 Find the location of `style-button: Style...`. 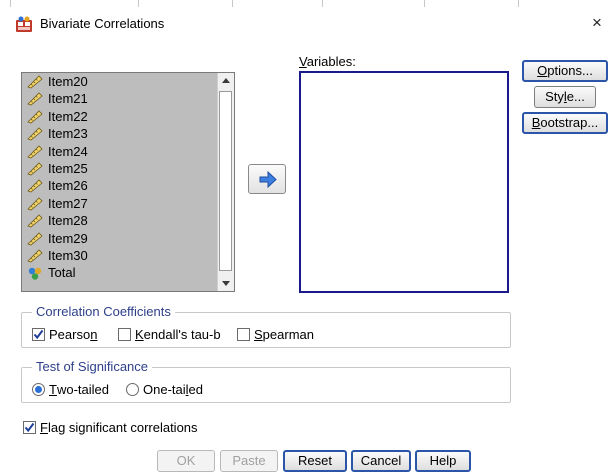

style-button: Style... is located at coordinates (565, 97).